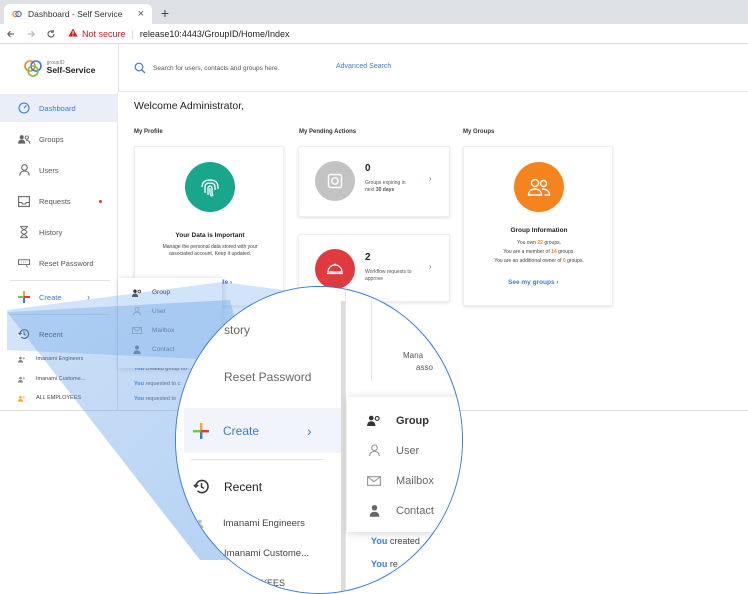  Describe the element at coordinates (11, 34) in the screenshot. I see `back-arrow-icon` at that location.